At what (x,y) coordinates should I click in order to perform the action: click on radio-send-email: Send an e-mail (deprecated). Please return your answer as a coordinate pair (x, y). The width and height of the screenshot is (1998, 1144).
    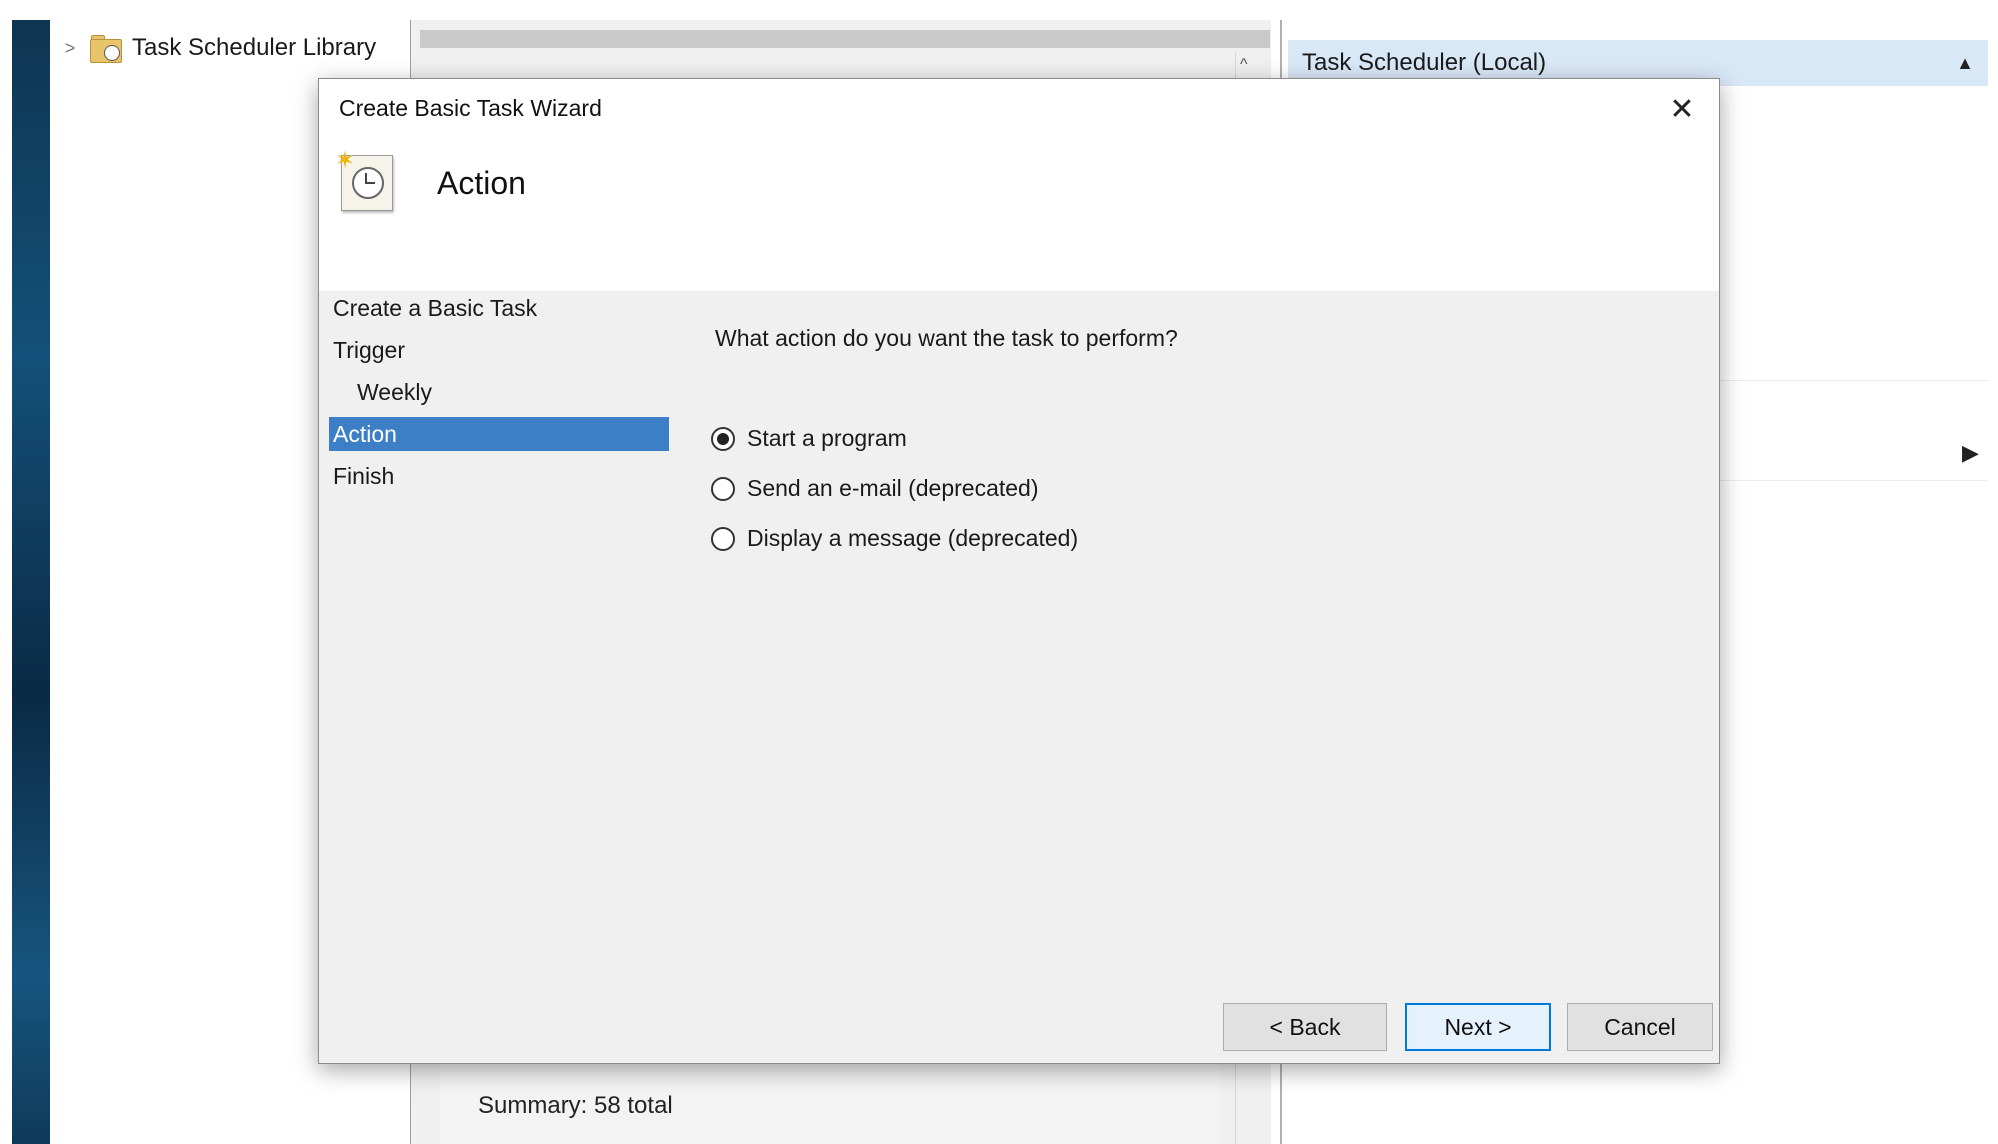
    Looking at the image, I should click on (875, 488).